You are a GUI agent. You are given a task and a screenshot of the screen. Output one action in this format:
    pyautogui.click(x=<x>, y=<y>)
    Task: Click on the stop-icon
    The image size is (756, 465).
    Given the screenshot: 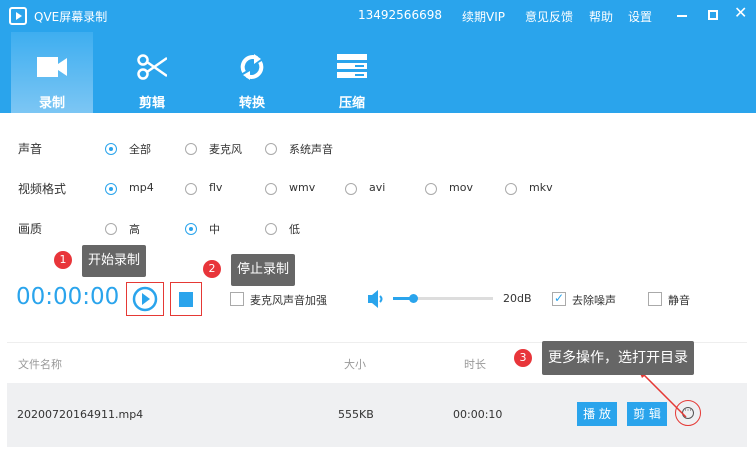 What is the action you would take?
    pyautogui.click(x=186, y=299)
    